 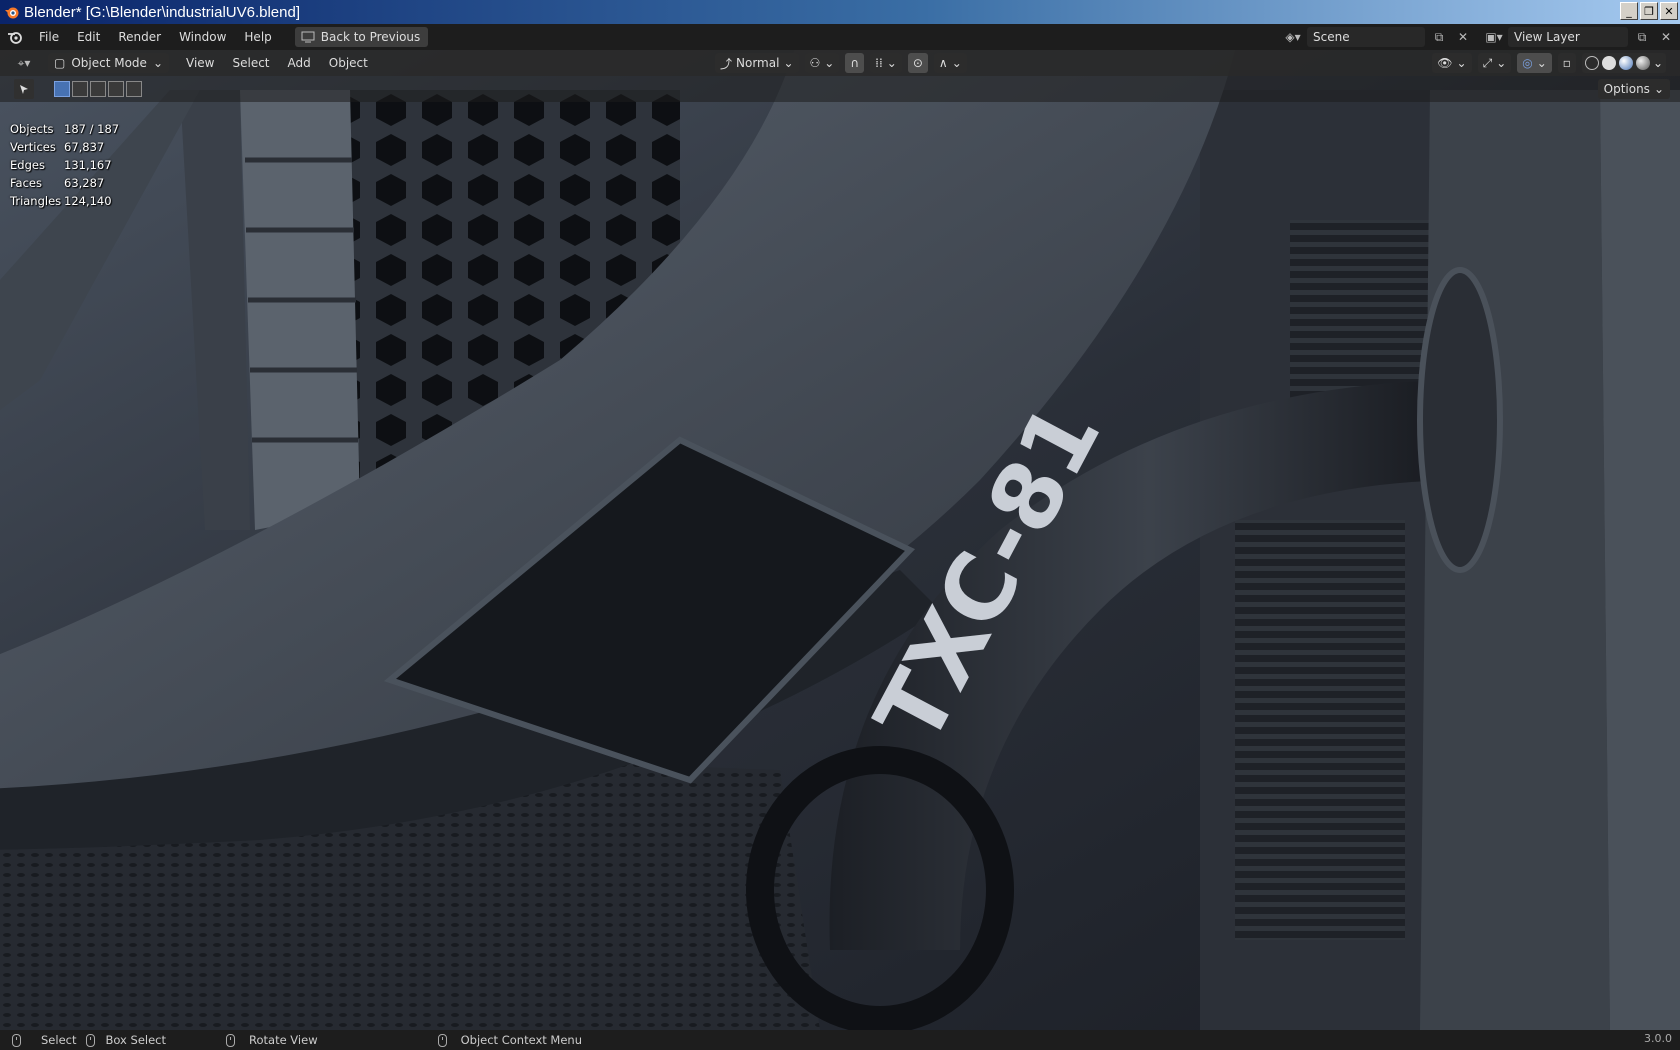 What do you see at coordinates (1494, 37) in the screenshot?
I see `view-layer-browse-icon: ▣▾` at bounding box center [1494, 37].